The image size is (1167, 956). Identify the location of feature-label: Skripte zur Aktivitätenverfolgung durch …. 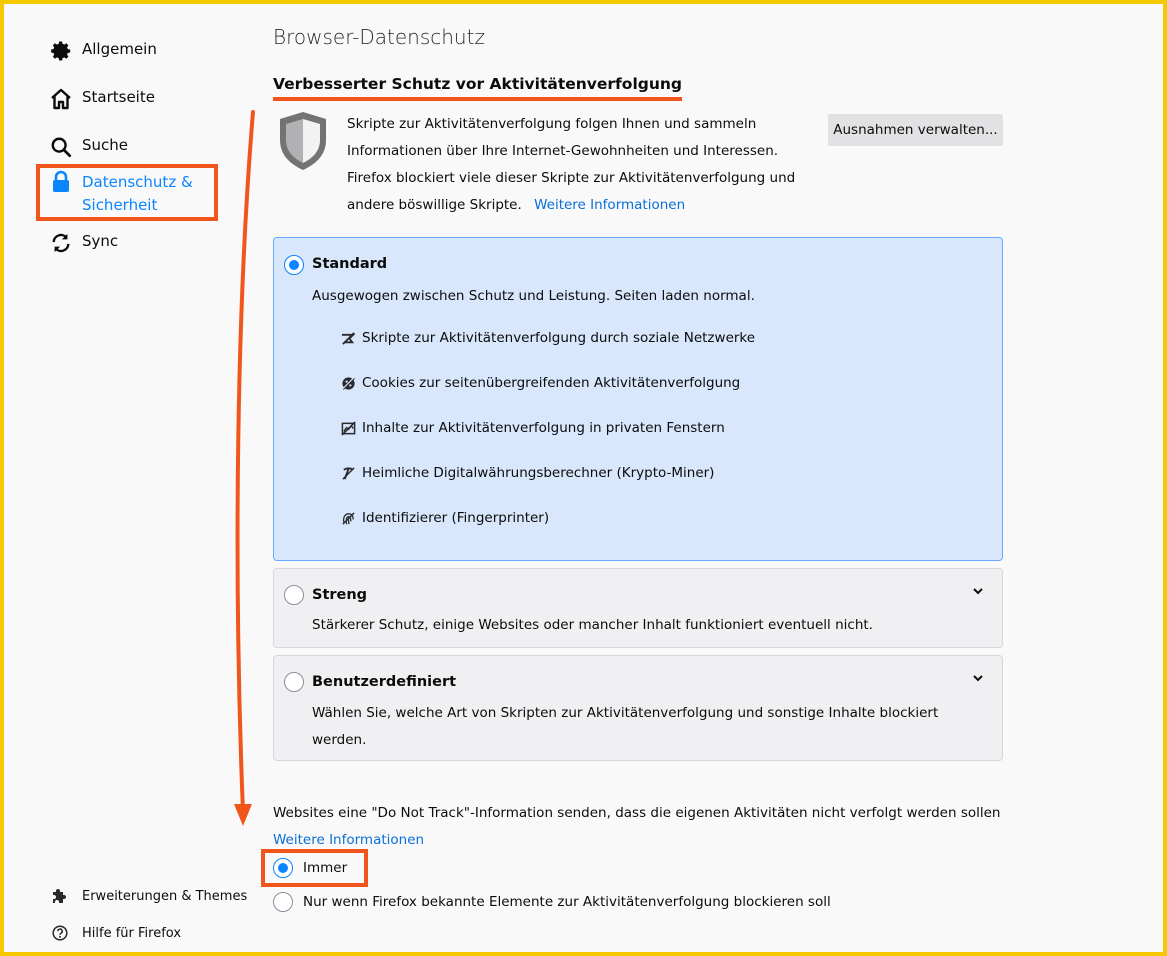
(559, 338).